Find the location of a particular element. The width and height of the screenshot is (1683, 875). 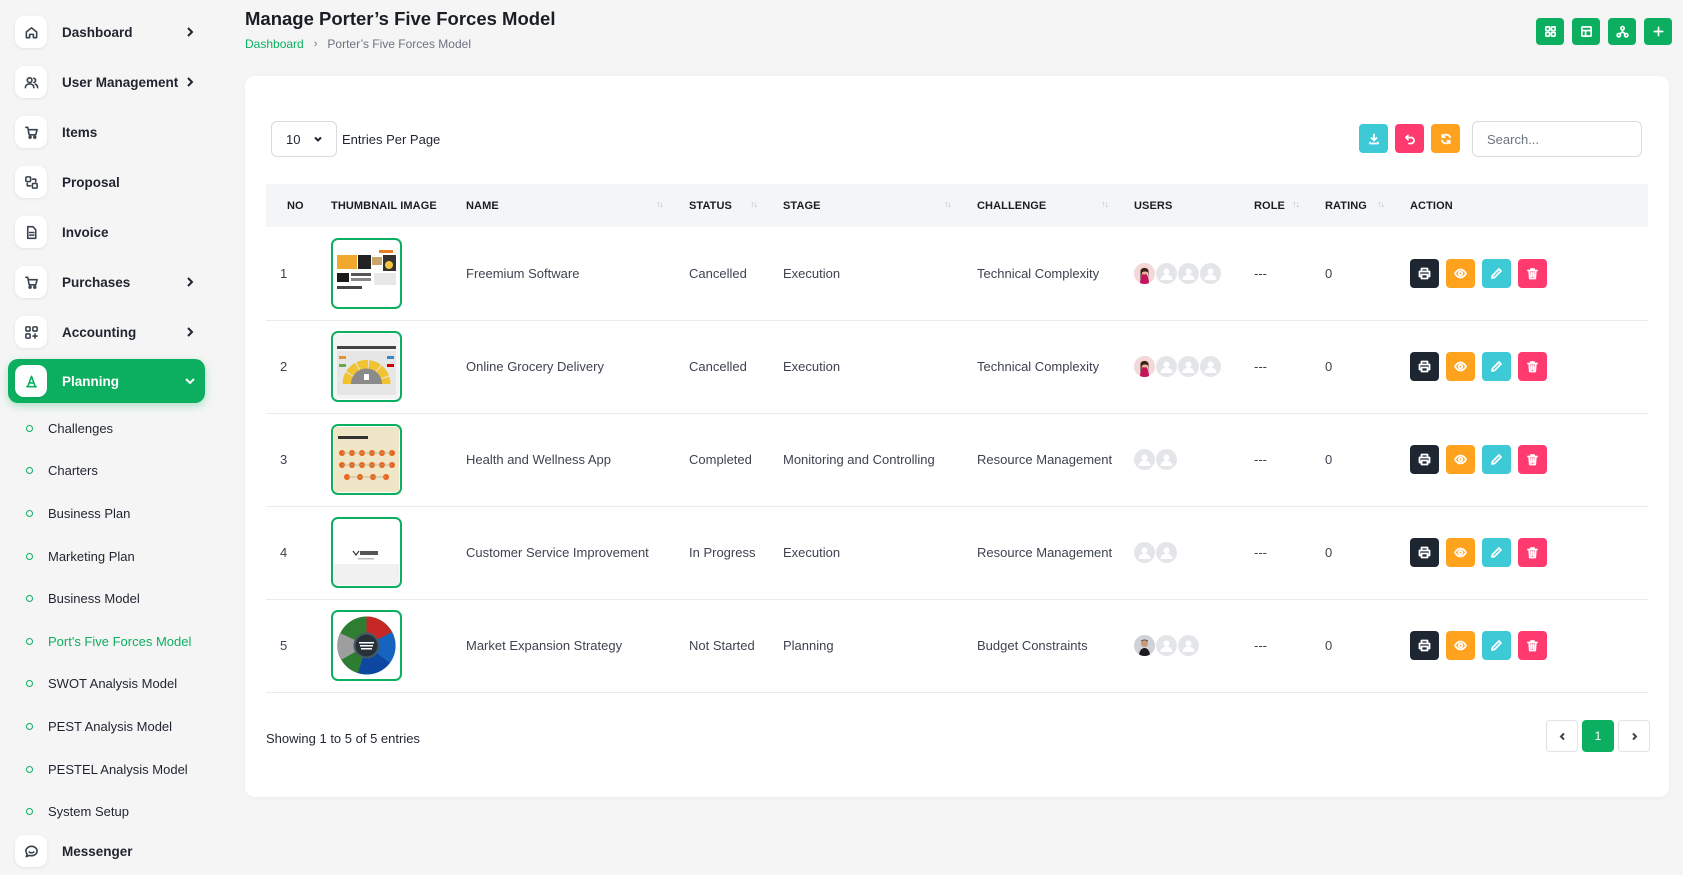

table-view-button is located at coordinates (1586, 31).